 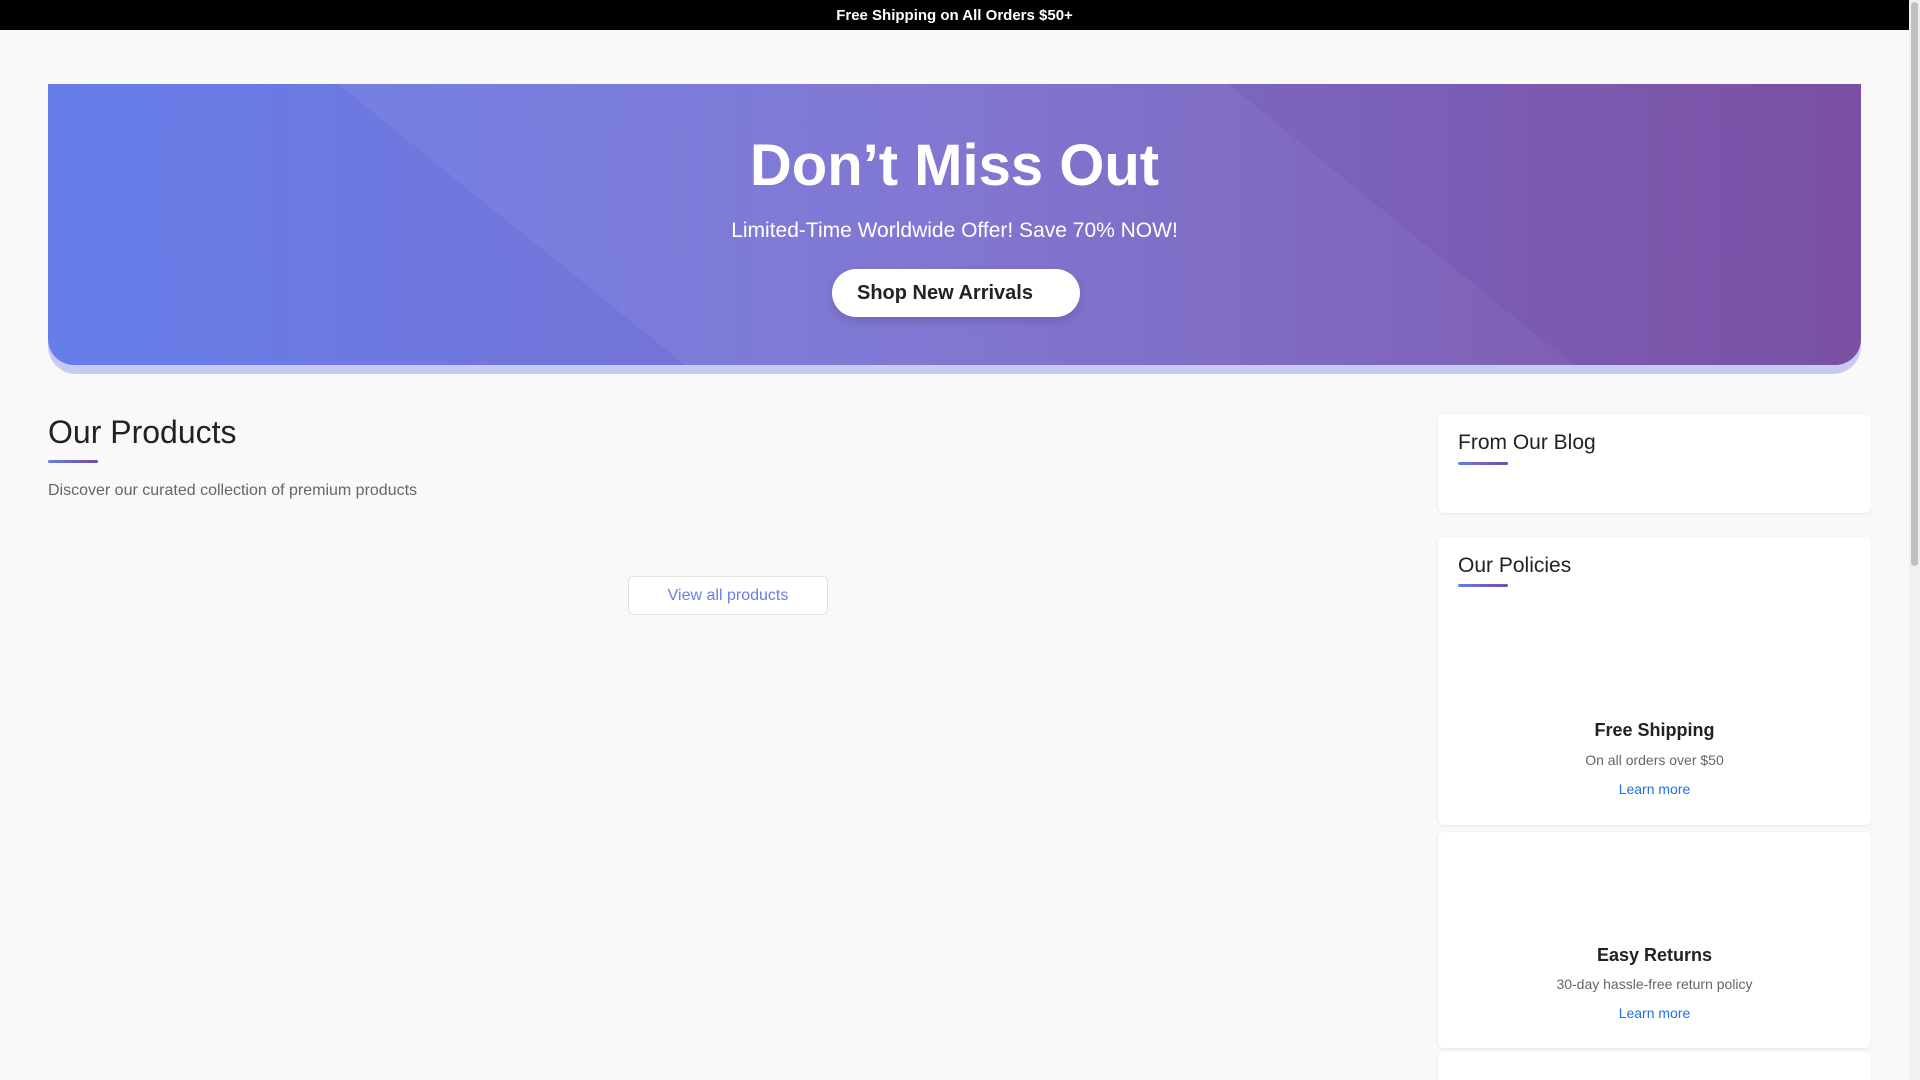 I want to click on policies-title-underline, so click(x=1483, y=585).